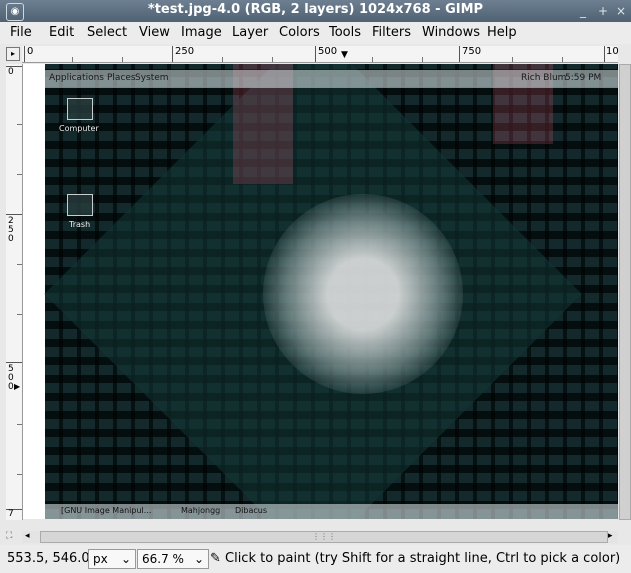  I want to click on trash-icon, so click(80, 205).